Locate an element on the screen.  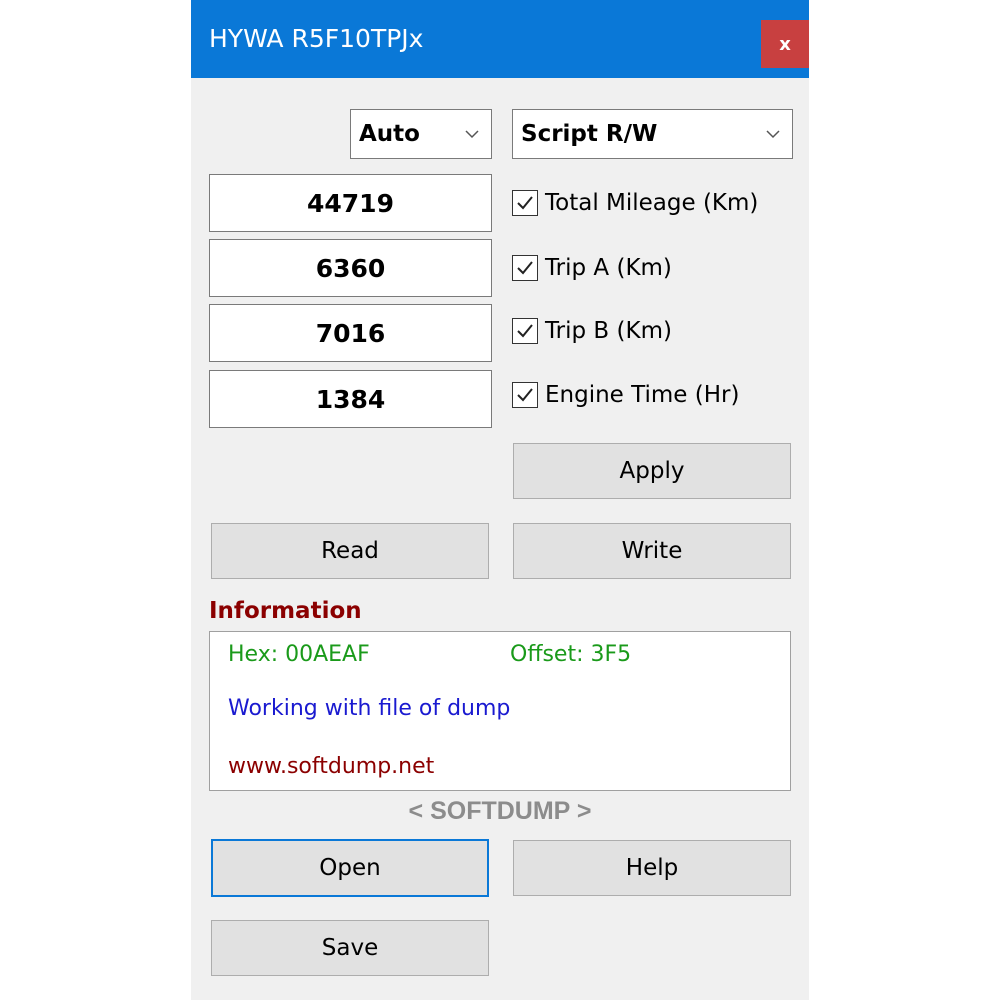
total-mileage-input: 44719 is located at coordinates (350, 203).